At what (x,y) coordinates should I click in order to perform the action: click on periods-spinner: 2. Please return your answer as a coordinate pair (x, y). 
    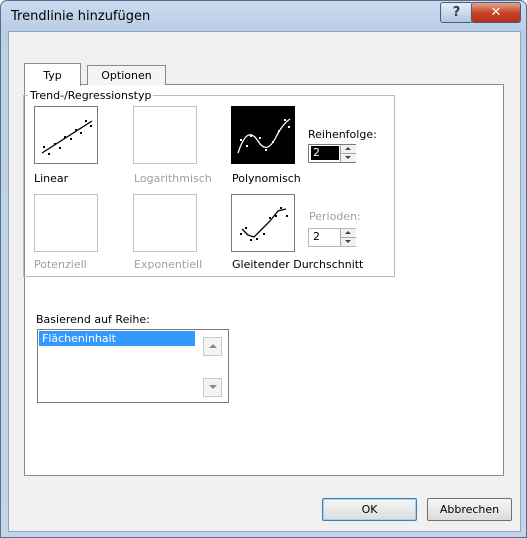
    Looking at the image, I should click on (332, 237).